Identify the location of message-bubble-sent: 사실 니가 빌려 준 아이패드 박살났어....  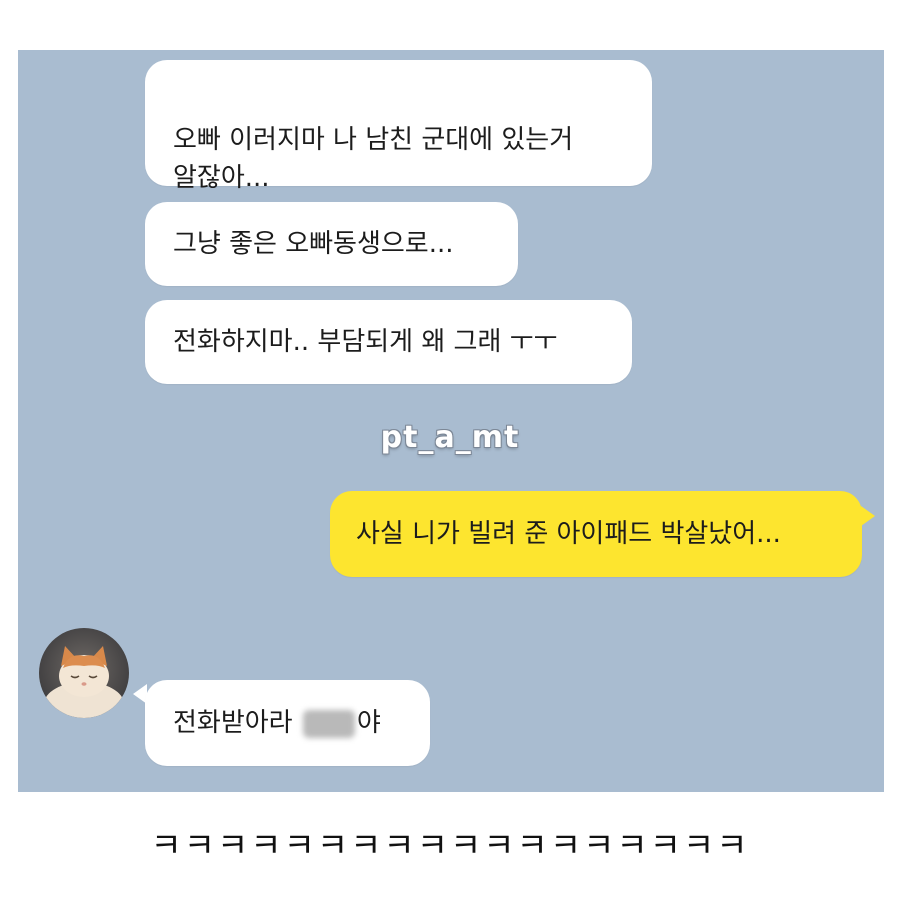
(596, 534).